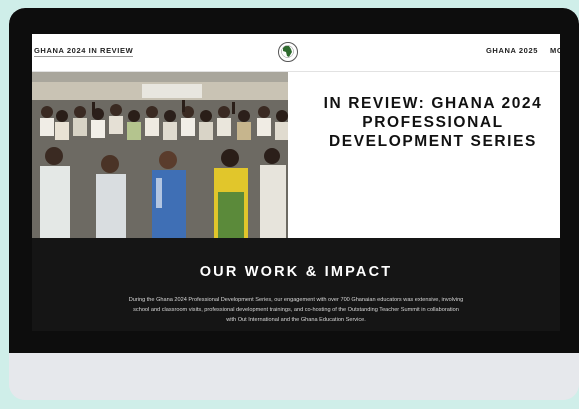  Describe the element at coordinates (84, 51) in the screenshot. I see `nav-link-ghana-2024: GHANA 2024 IN REVIEW` at that location.